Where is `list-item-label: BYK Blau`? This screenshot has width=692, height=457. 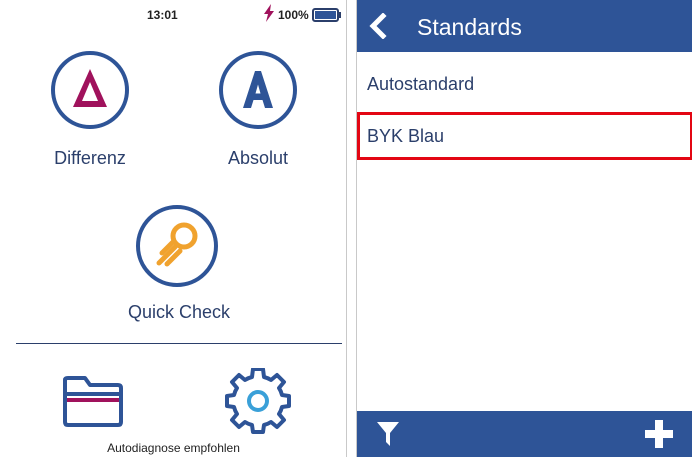 list-item-label: BYK Blau is located at coordinates (406, 136).